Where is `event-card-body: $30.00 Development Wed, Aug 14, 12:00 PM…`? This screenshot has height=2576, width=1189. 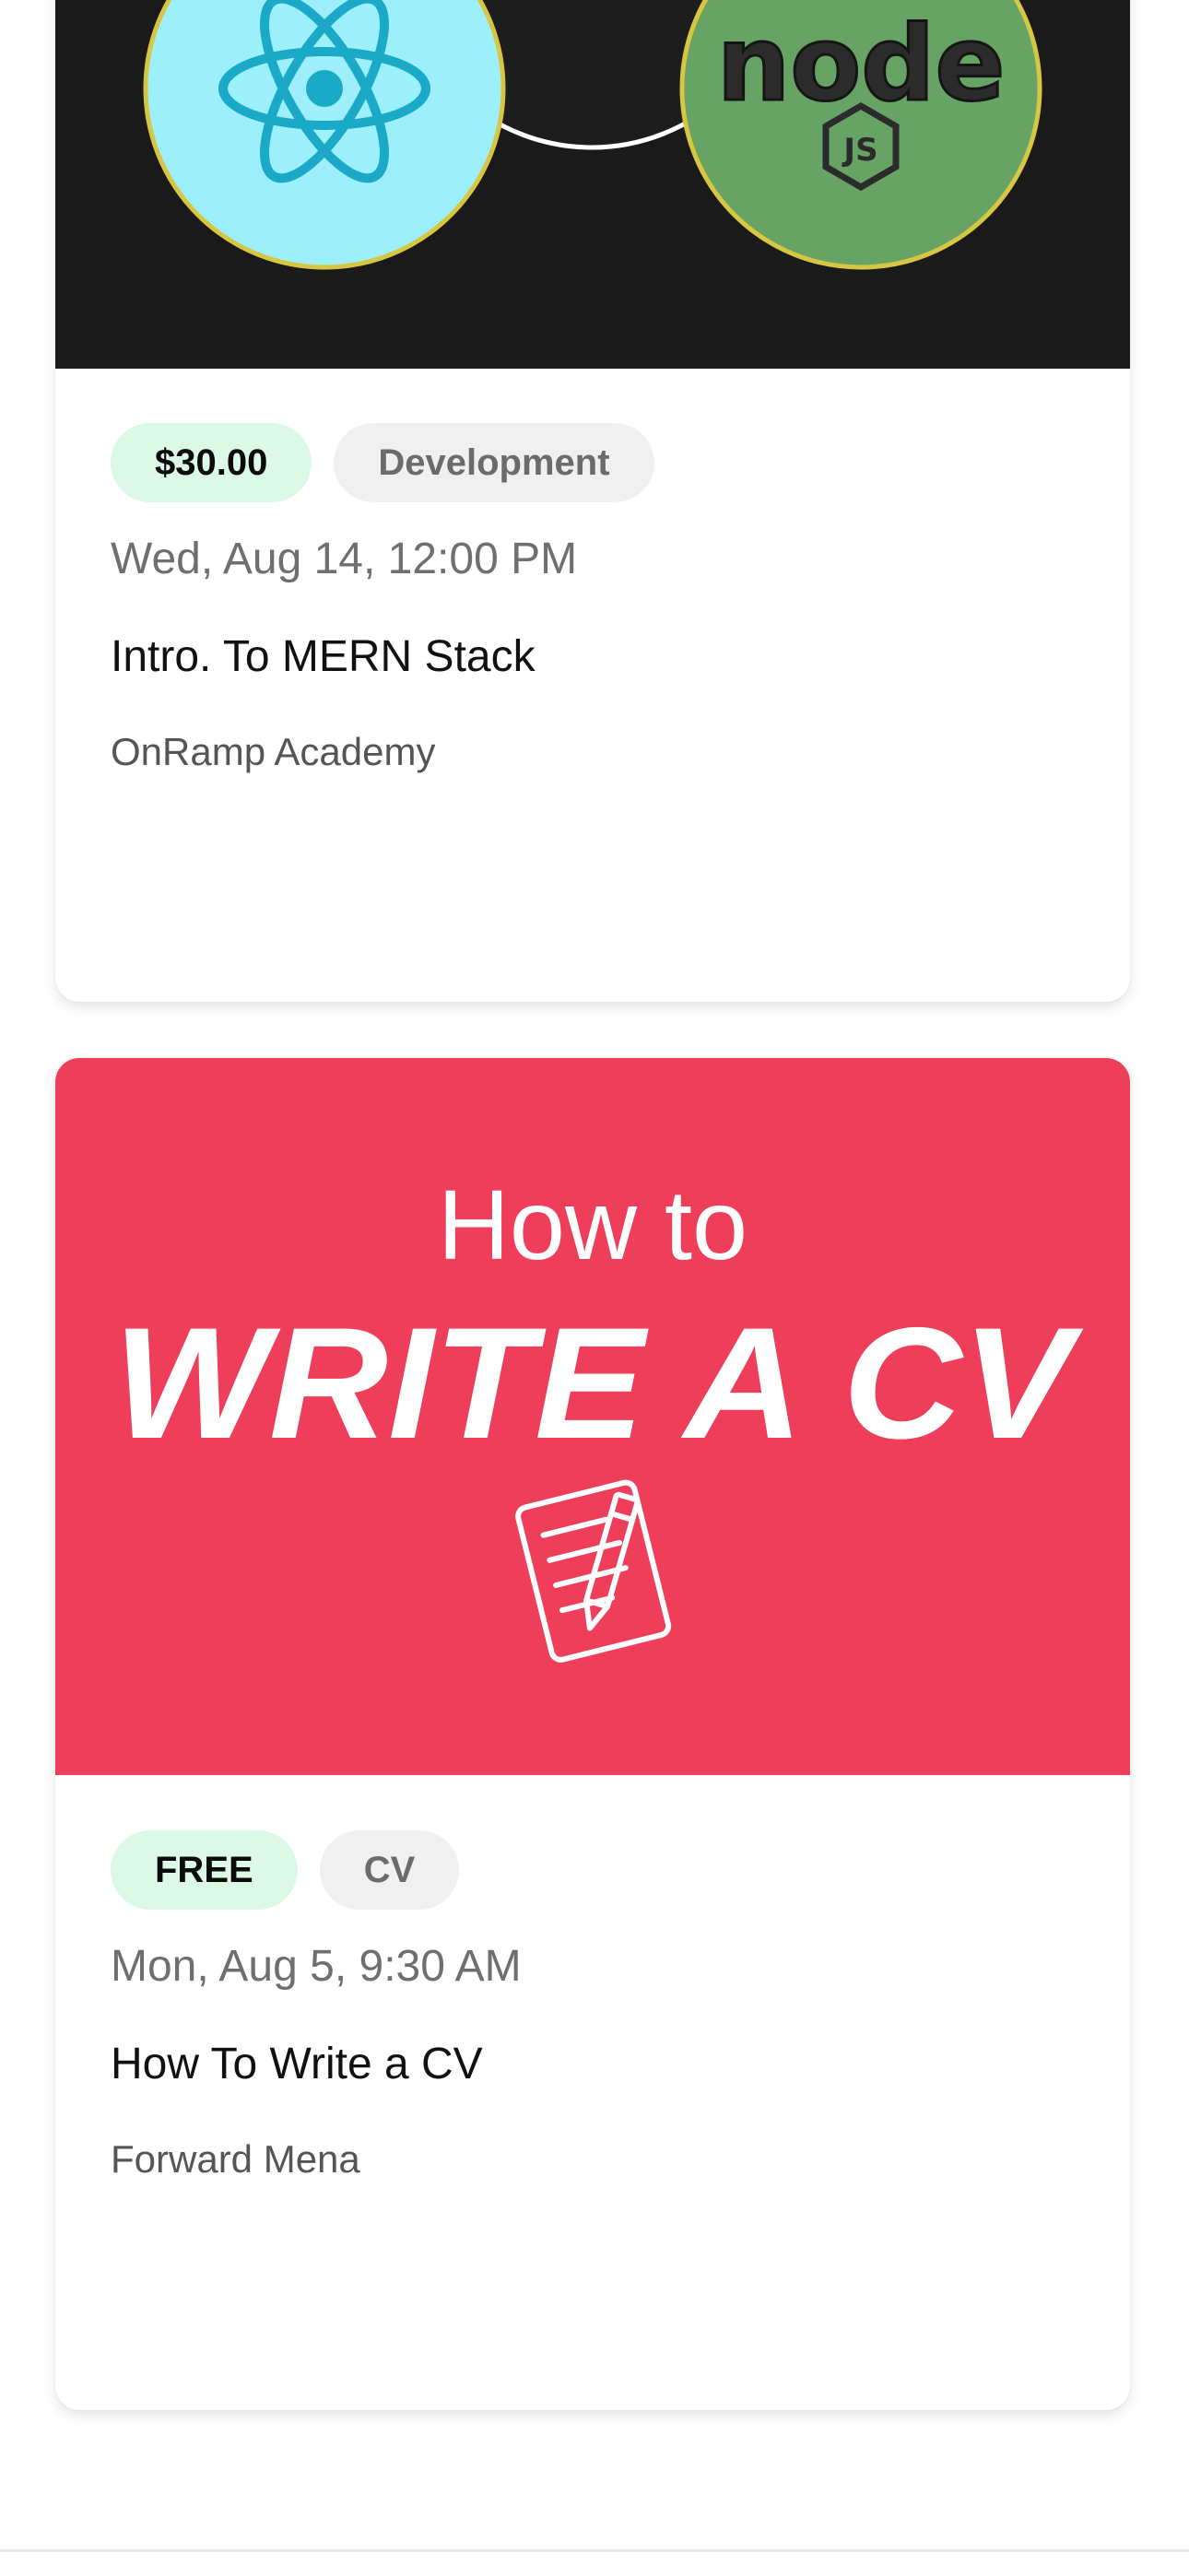
event-card-body: $30.00 Development Wed, Aug 14, 12:00 PM… is located at coordinates (593, 599).